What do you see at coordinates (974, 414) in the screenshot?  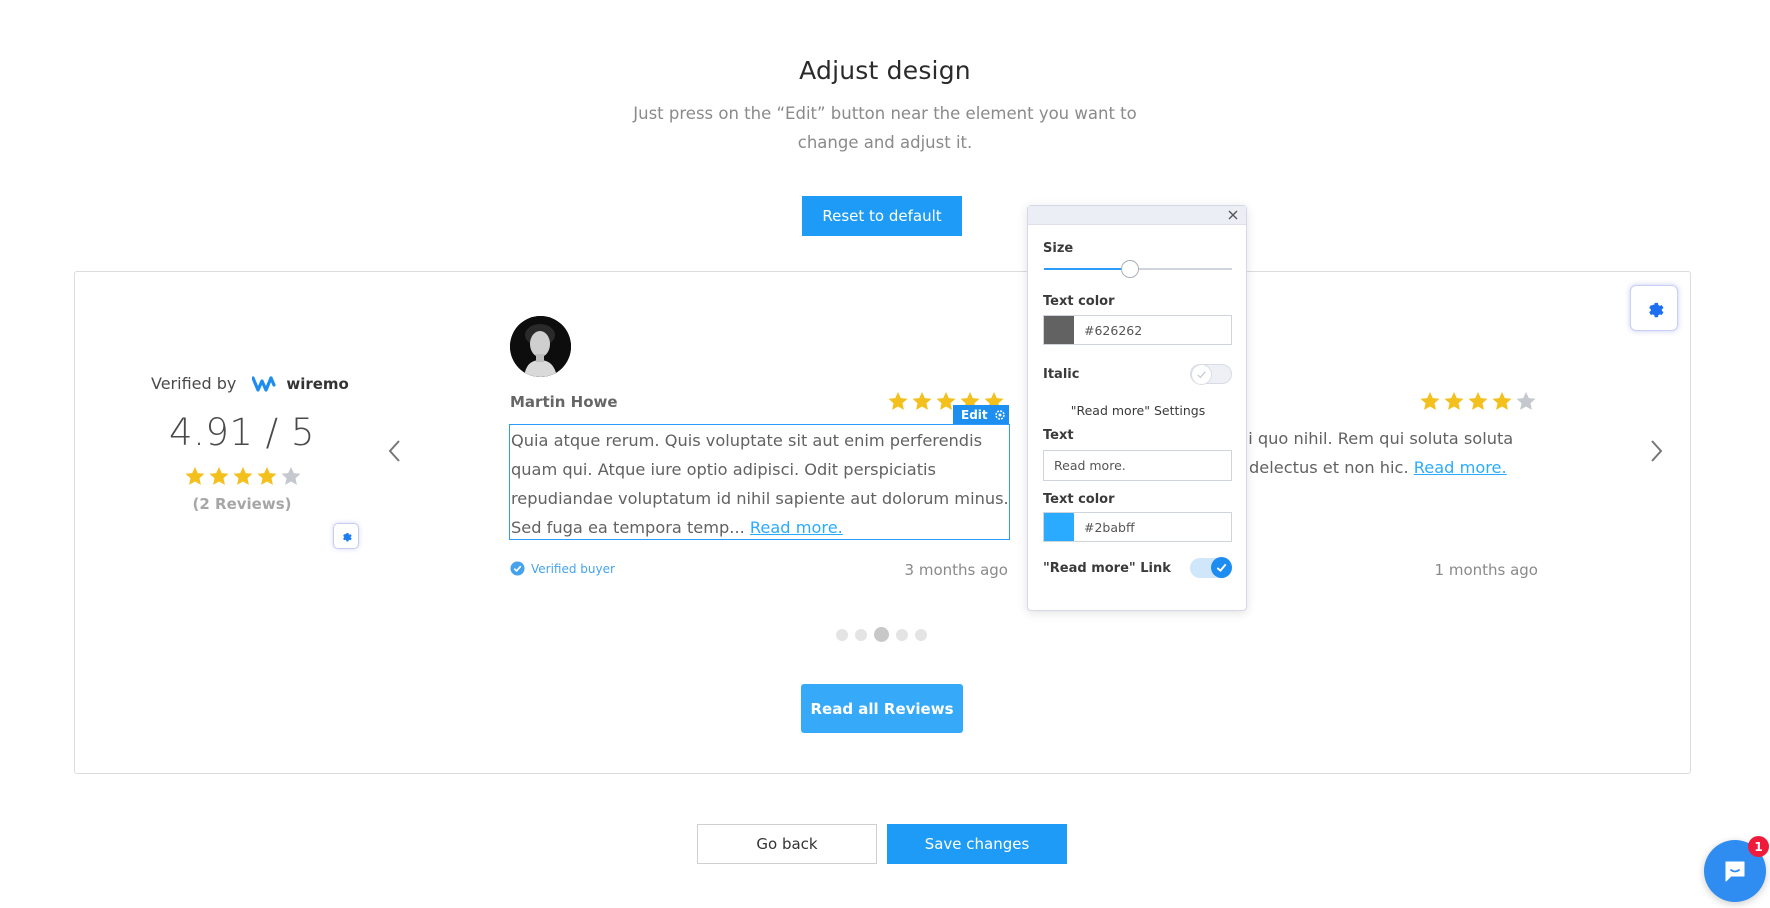 I see `edit-label: Edit` at bounding box center [974, 414].